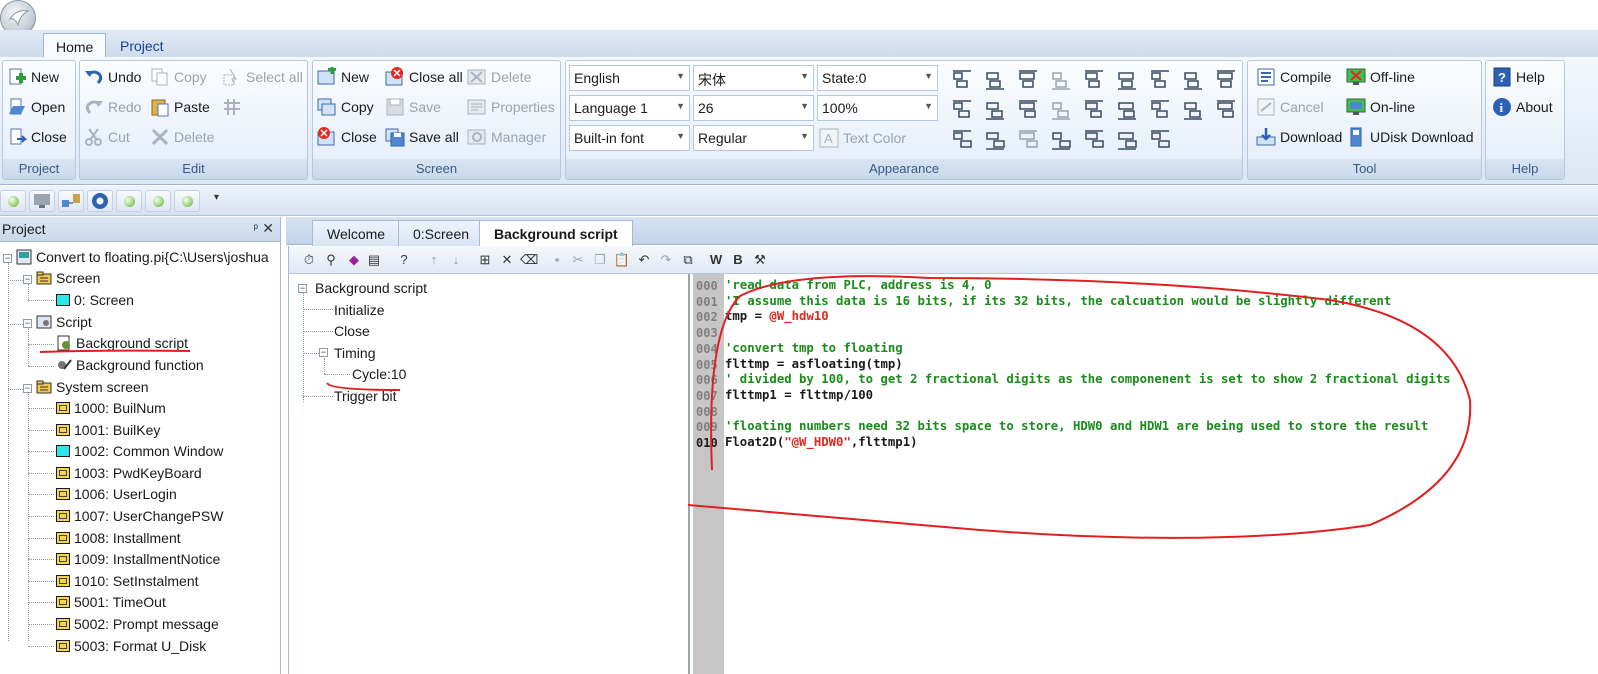 The image size is (1598, 674). I want to click on download-button: Download, so click(1299, 137).